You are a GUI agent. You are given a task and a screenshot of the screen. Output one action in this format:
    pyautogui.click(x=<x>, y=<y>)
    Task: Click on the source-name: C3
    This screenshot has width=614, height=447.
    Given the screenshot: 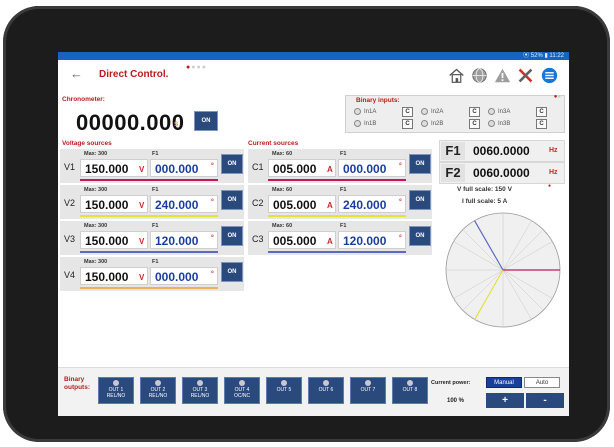 What is the action you would take?
    pyautogui.click(x=258, y=239)
    